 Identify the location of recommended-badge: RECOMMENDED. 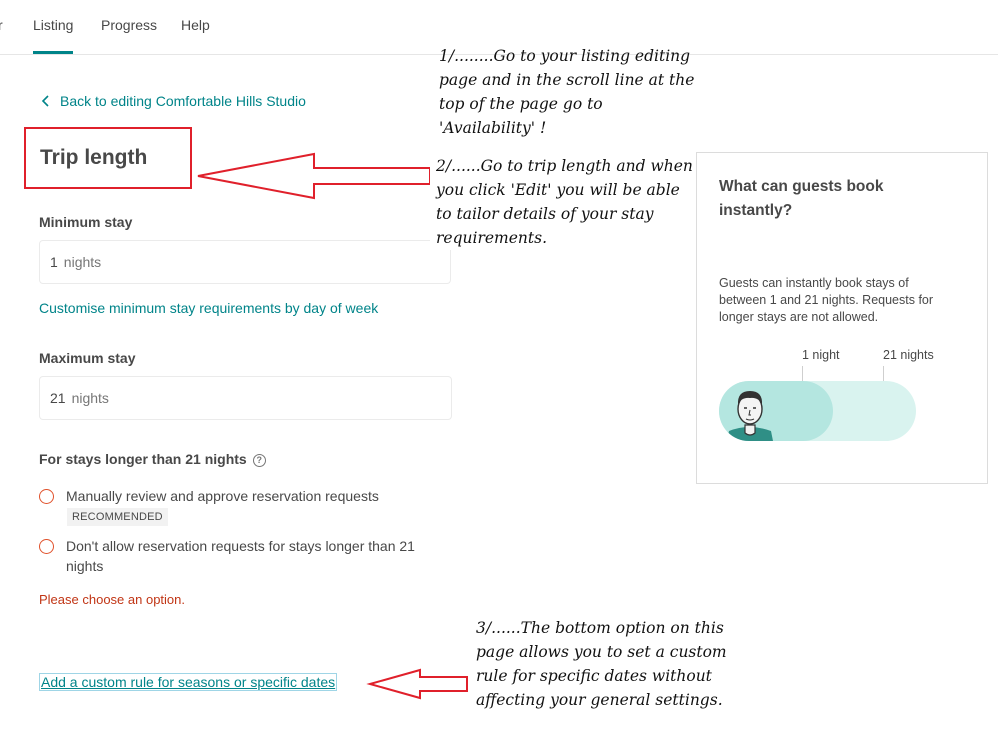
(117, 517).